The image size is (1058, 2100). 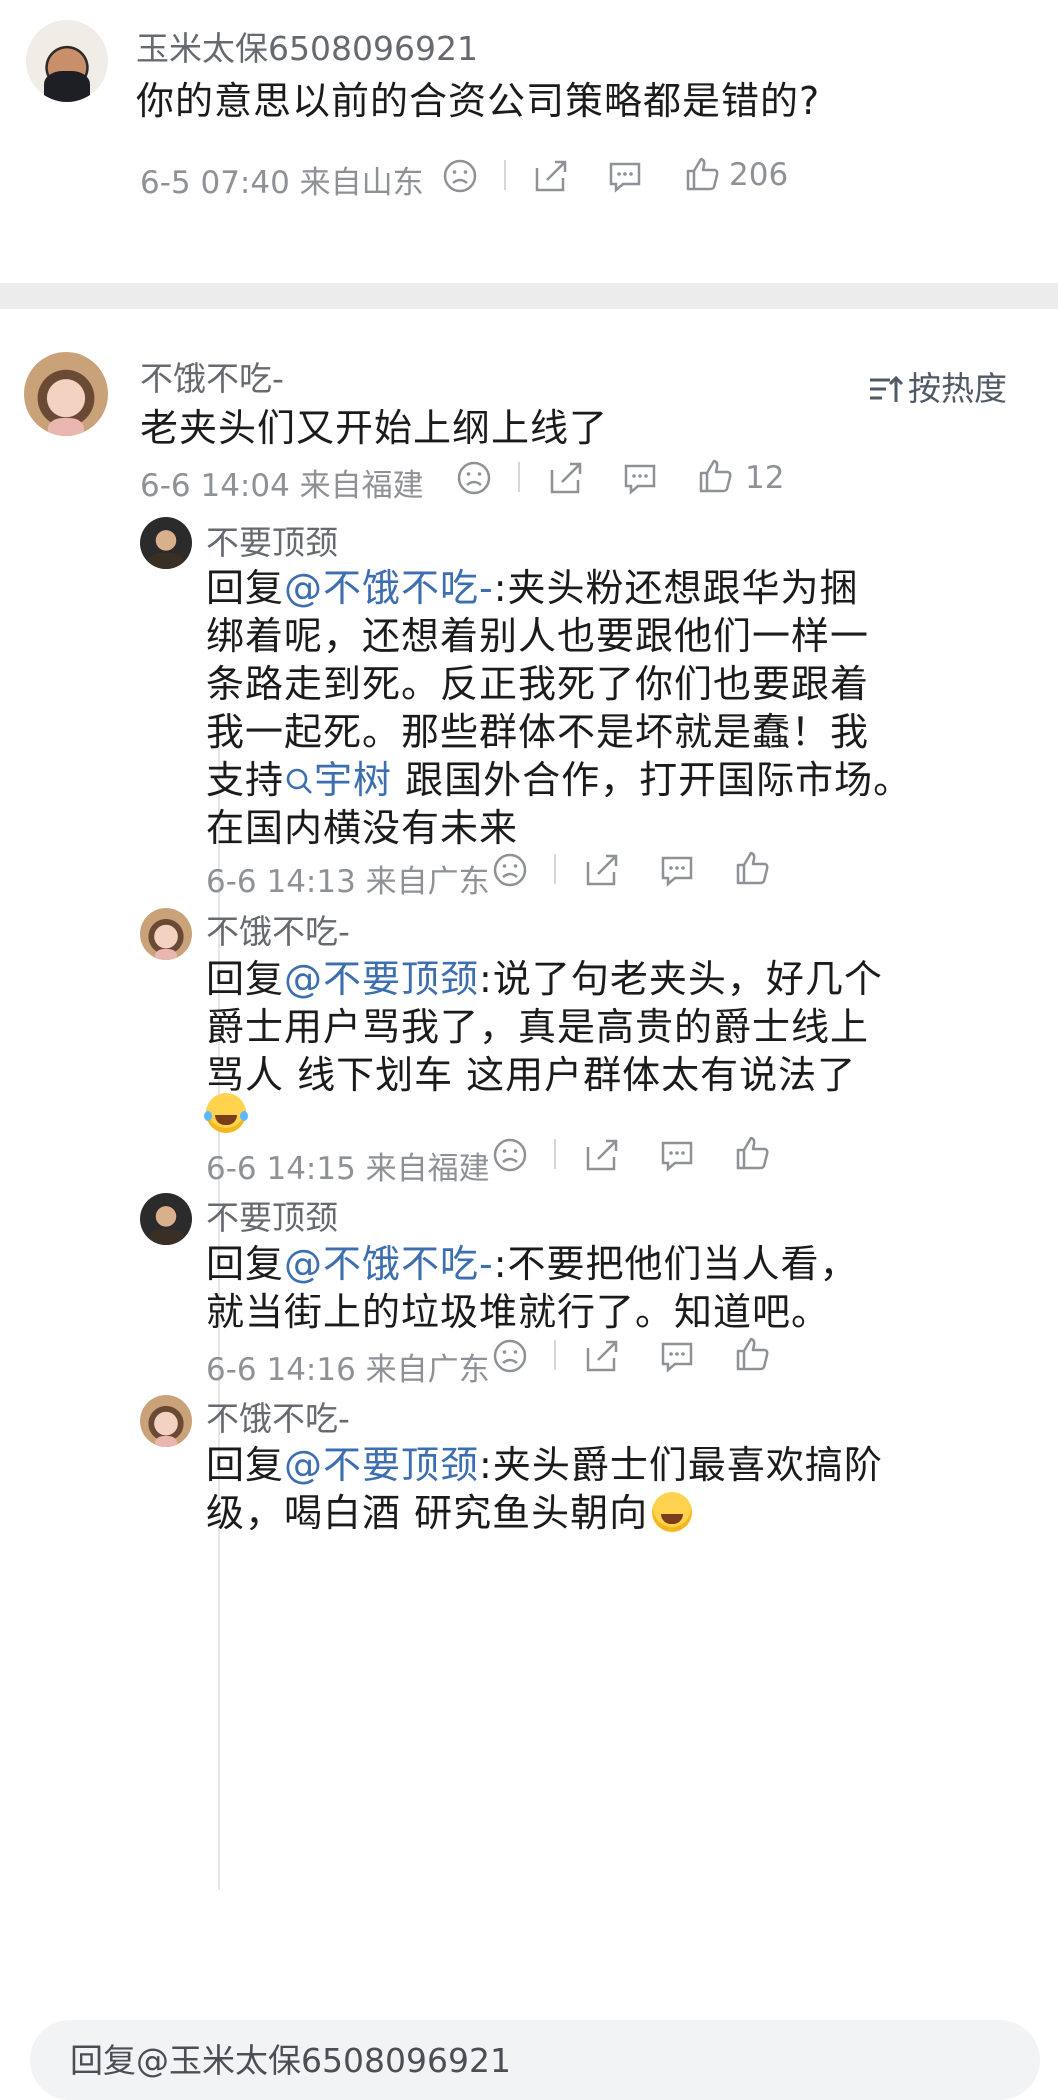 I want to click on reply-input-placeholder: 回复@玉米太保6508096921, so click(x=290, y=2060).